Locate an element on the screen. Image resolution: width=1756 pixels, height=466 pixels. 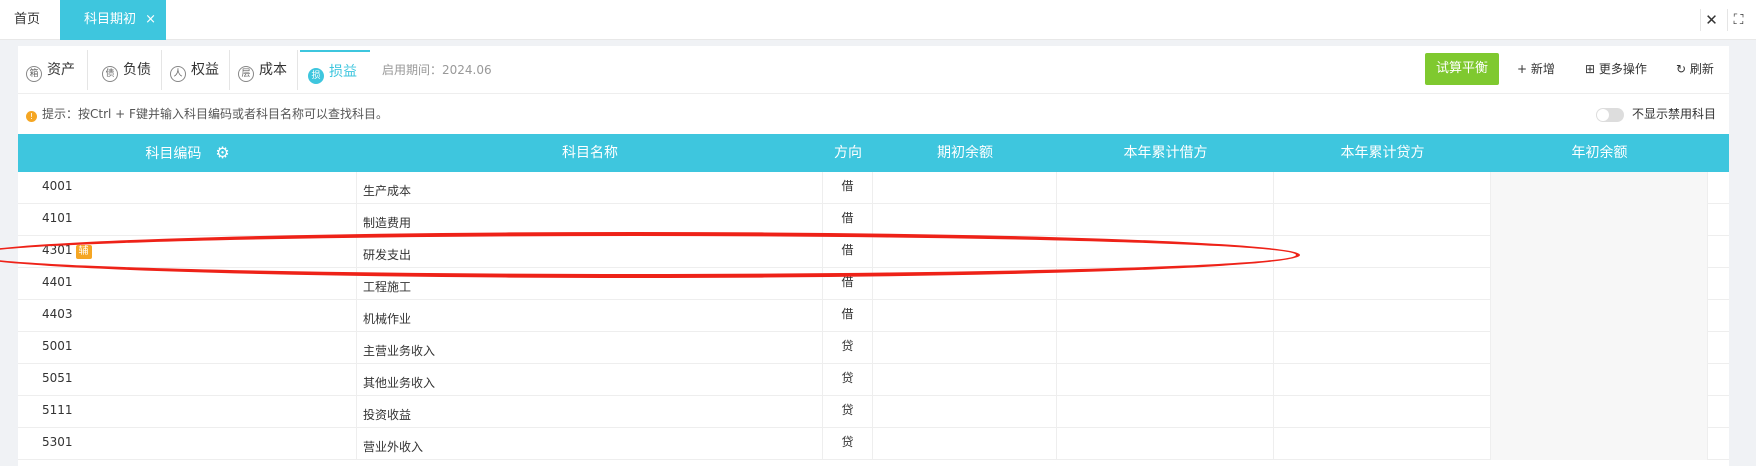
tab-close-icon: × is located at coordinates (150, 20).